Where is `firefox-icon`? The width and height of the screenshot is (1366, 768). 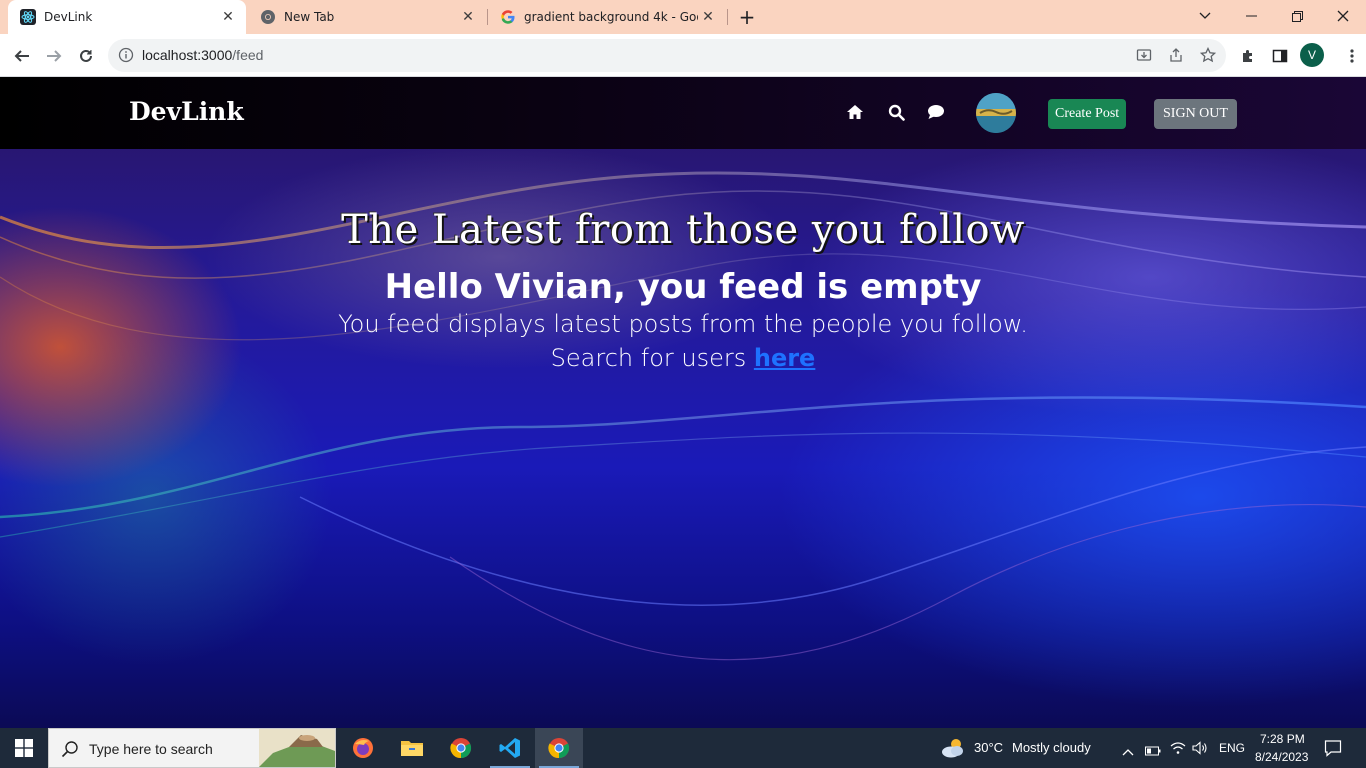
firefox-icon is located at coordinates (363, 748).